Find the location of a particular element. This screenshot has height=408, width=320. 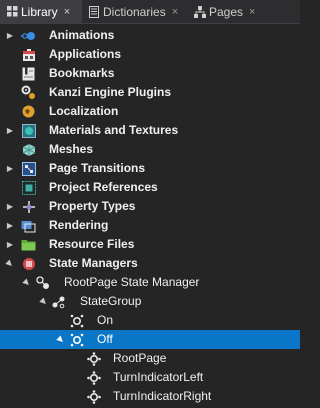

grid-icon is located at coordinates (12, 12).